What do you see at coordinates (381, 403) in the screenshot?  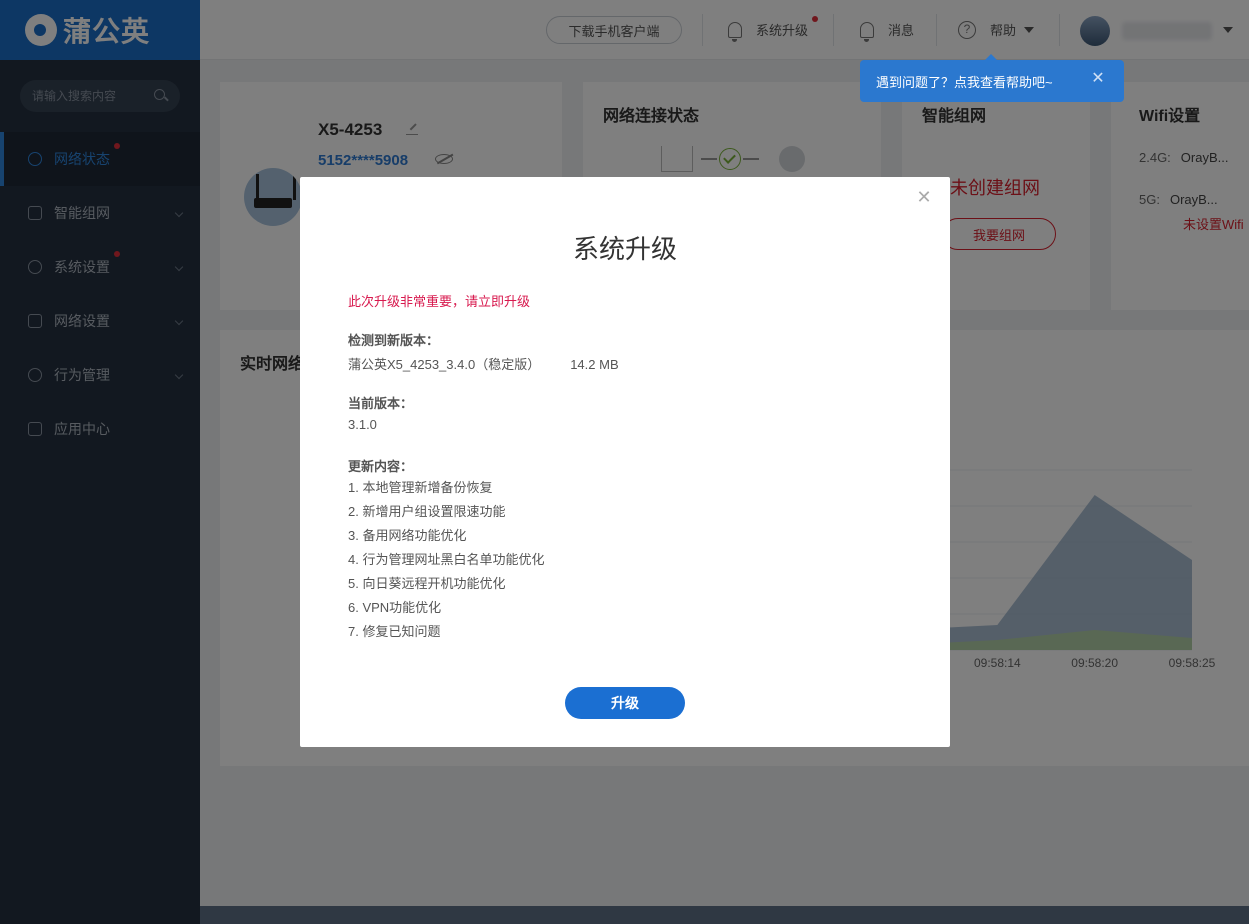 I see `current-version-label: 当前版本：` at bounding box center [381, 403].